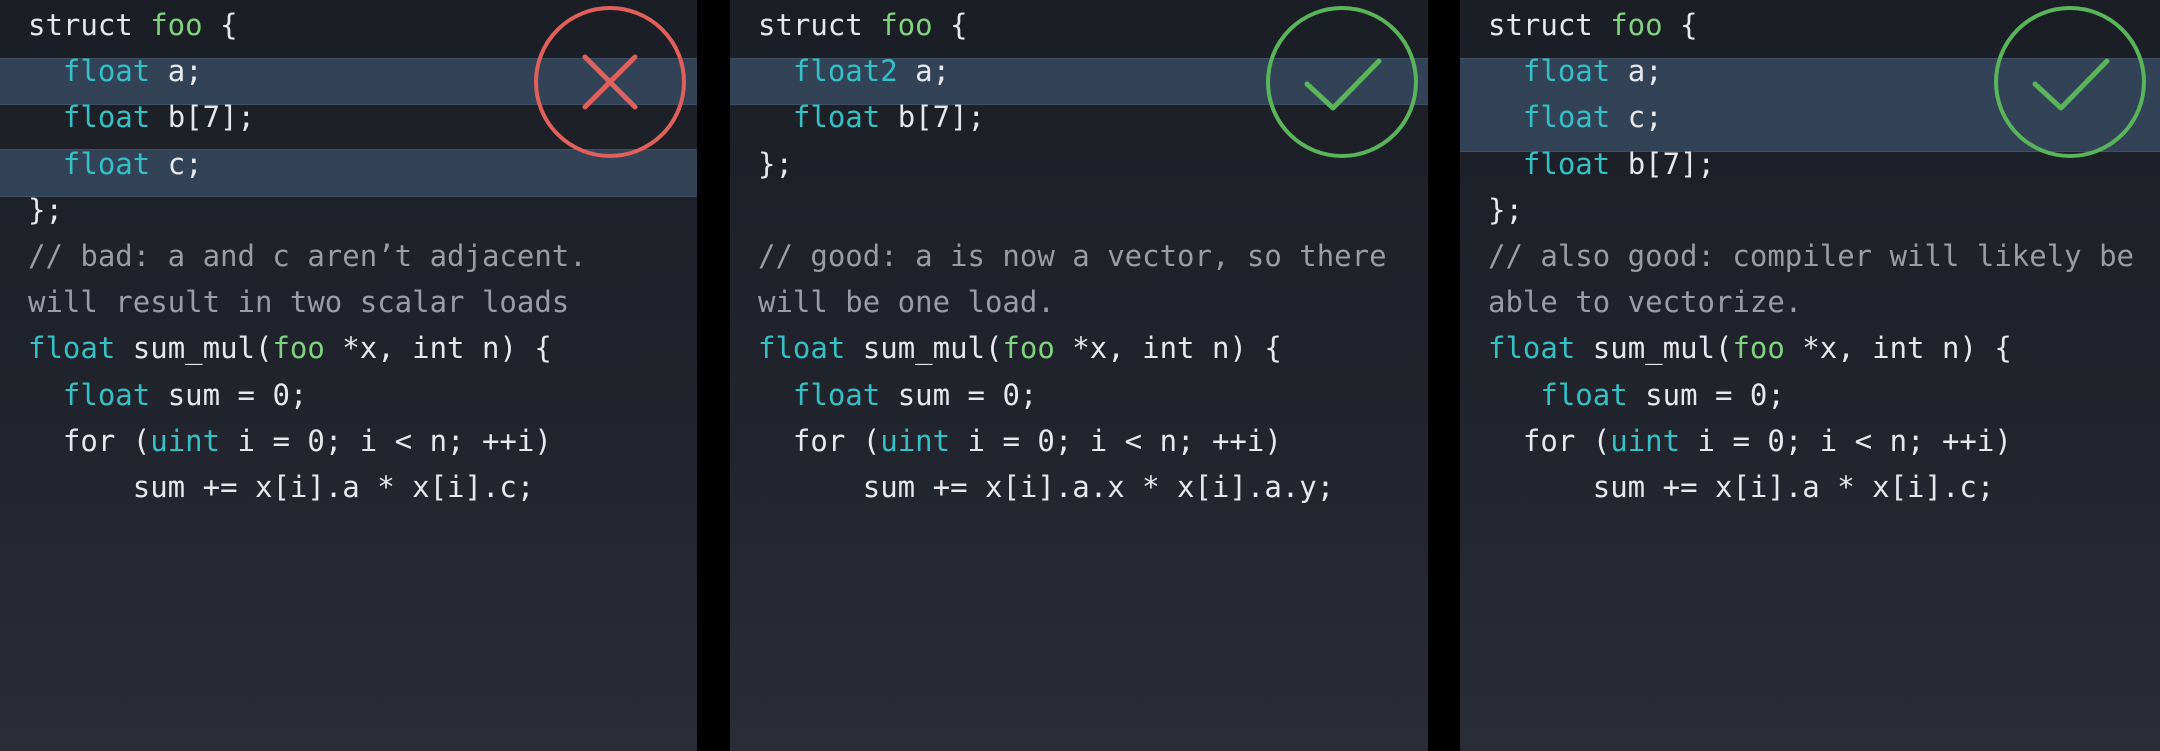 This screenshot has height=751, width=2160. I want to click on code-comment: able to vectorize., so click(1645, 302).